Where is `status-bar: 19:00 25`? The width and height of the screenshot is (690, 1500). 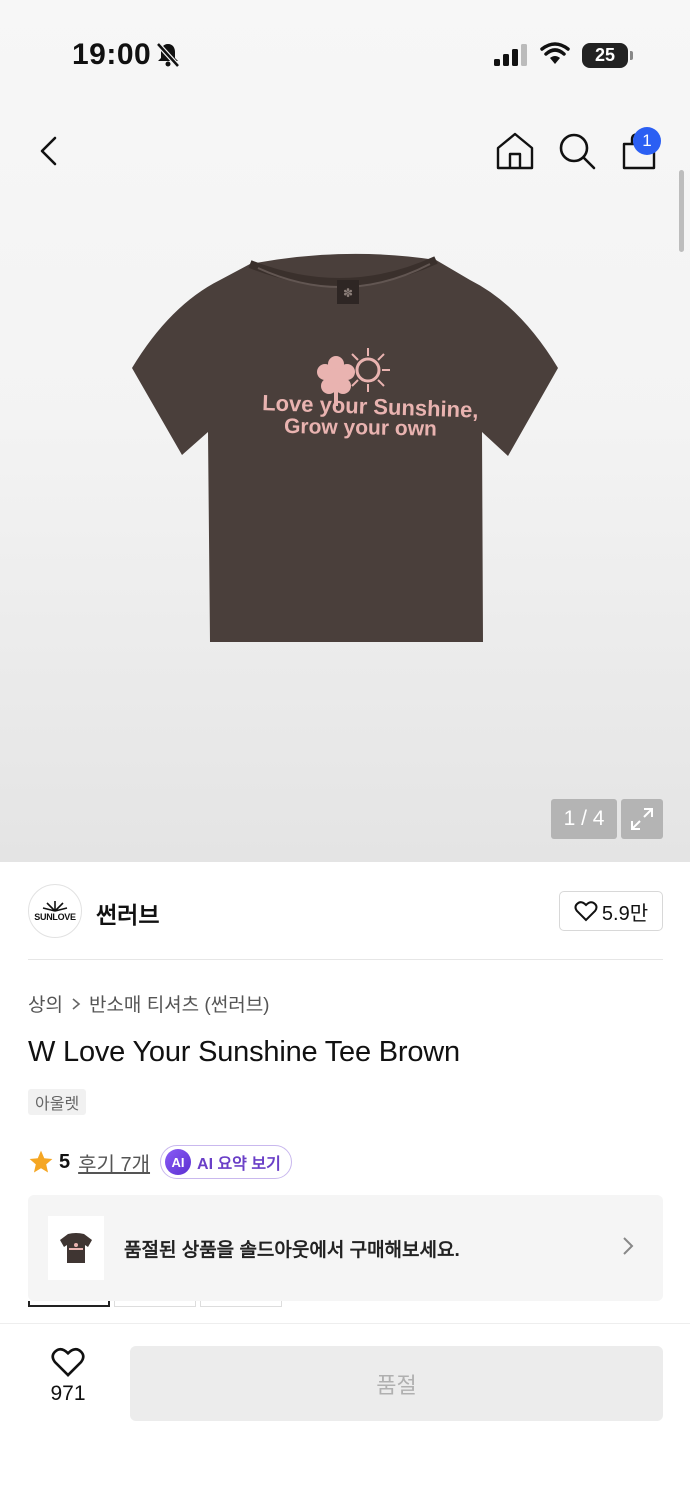 status-bar: 19:00 25 is located at coordinates (345, 55).